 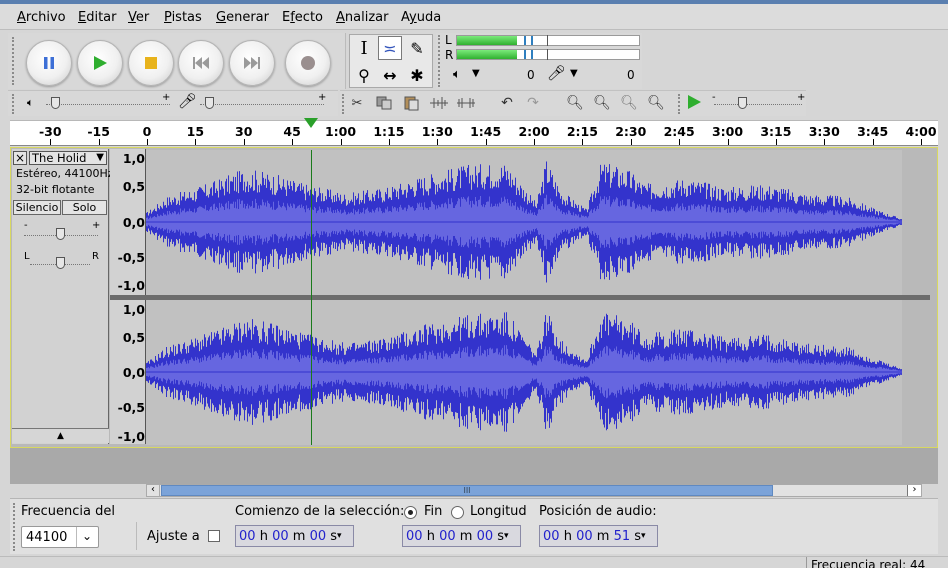 I want to click on speed-slider, so click(x=758, y=105).